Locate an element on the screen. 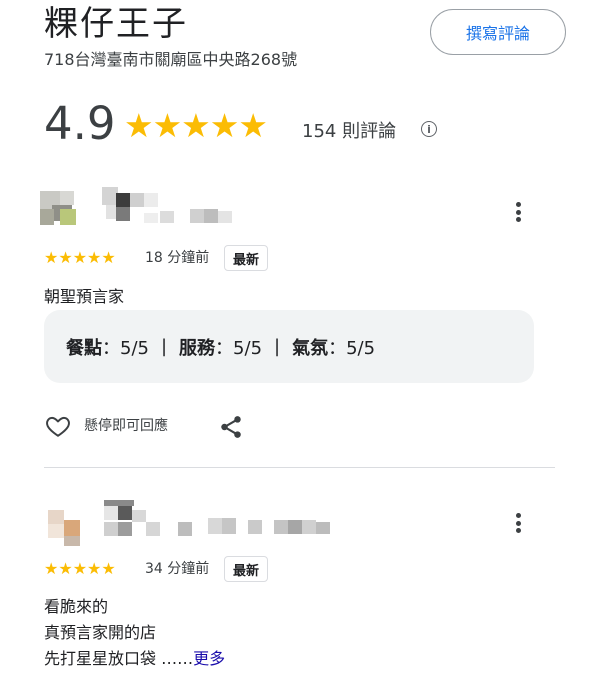  review-2-more-icon is located at coordinates (518, 523).